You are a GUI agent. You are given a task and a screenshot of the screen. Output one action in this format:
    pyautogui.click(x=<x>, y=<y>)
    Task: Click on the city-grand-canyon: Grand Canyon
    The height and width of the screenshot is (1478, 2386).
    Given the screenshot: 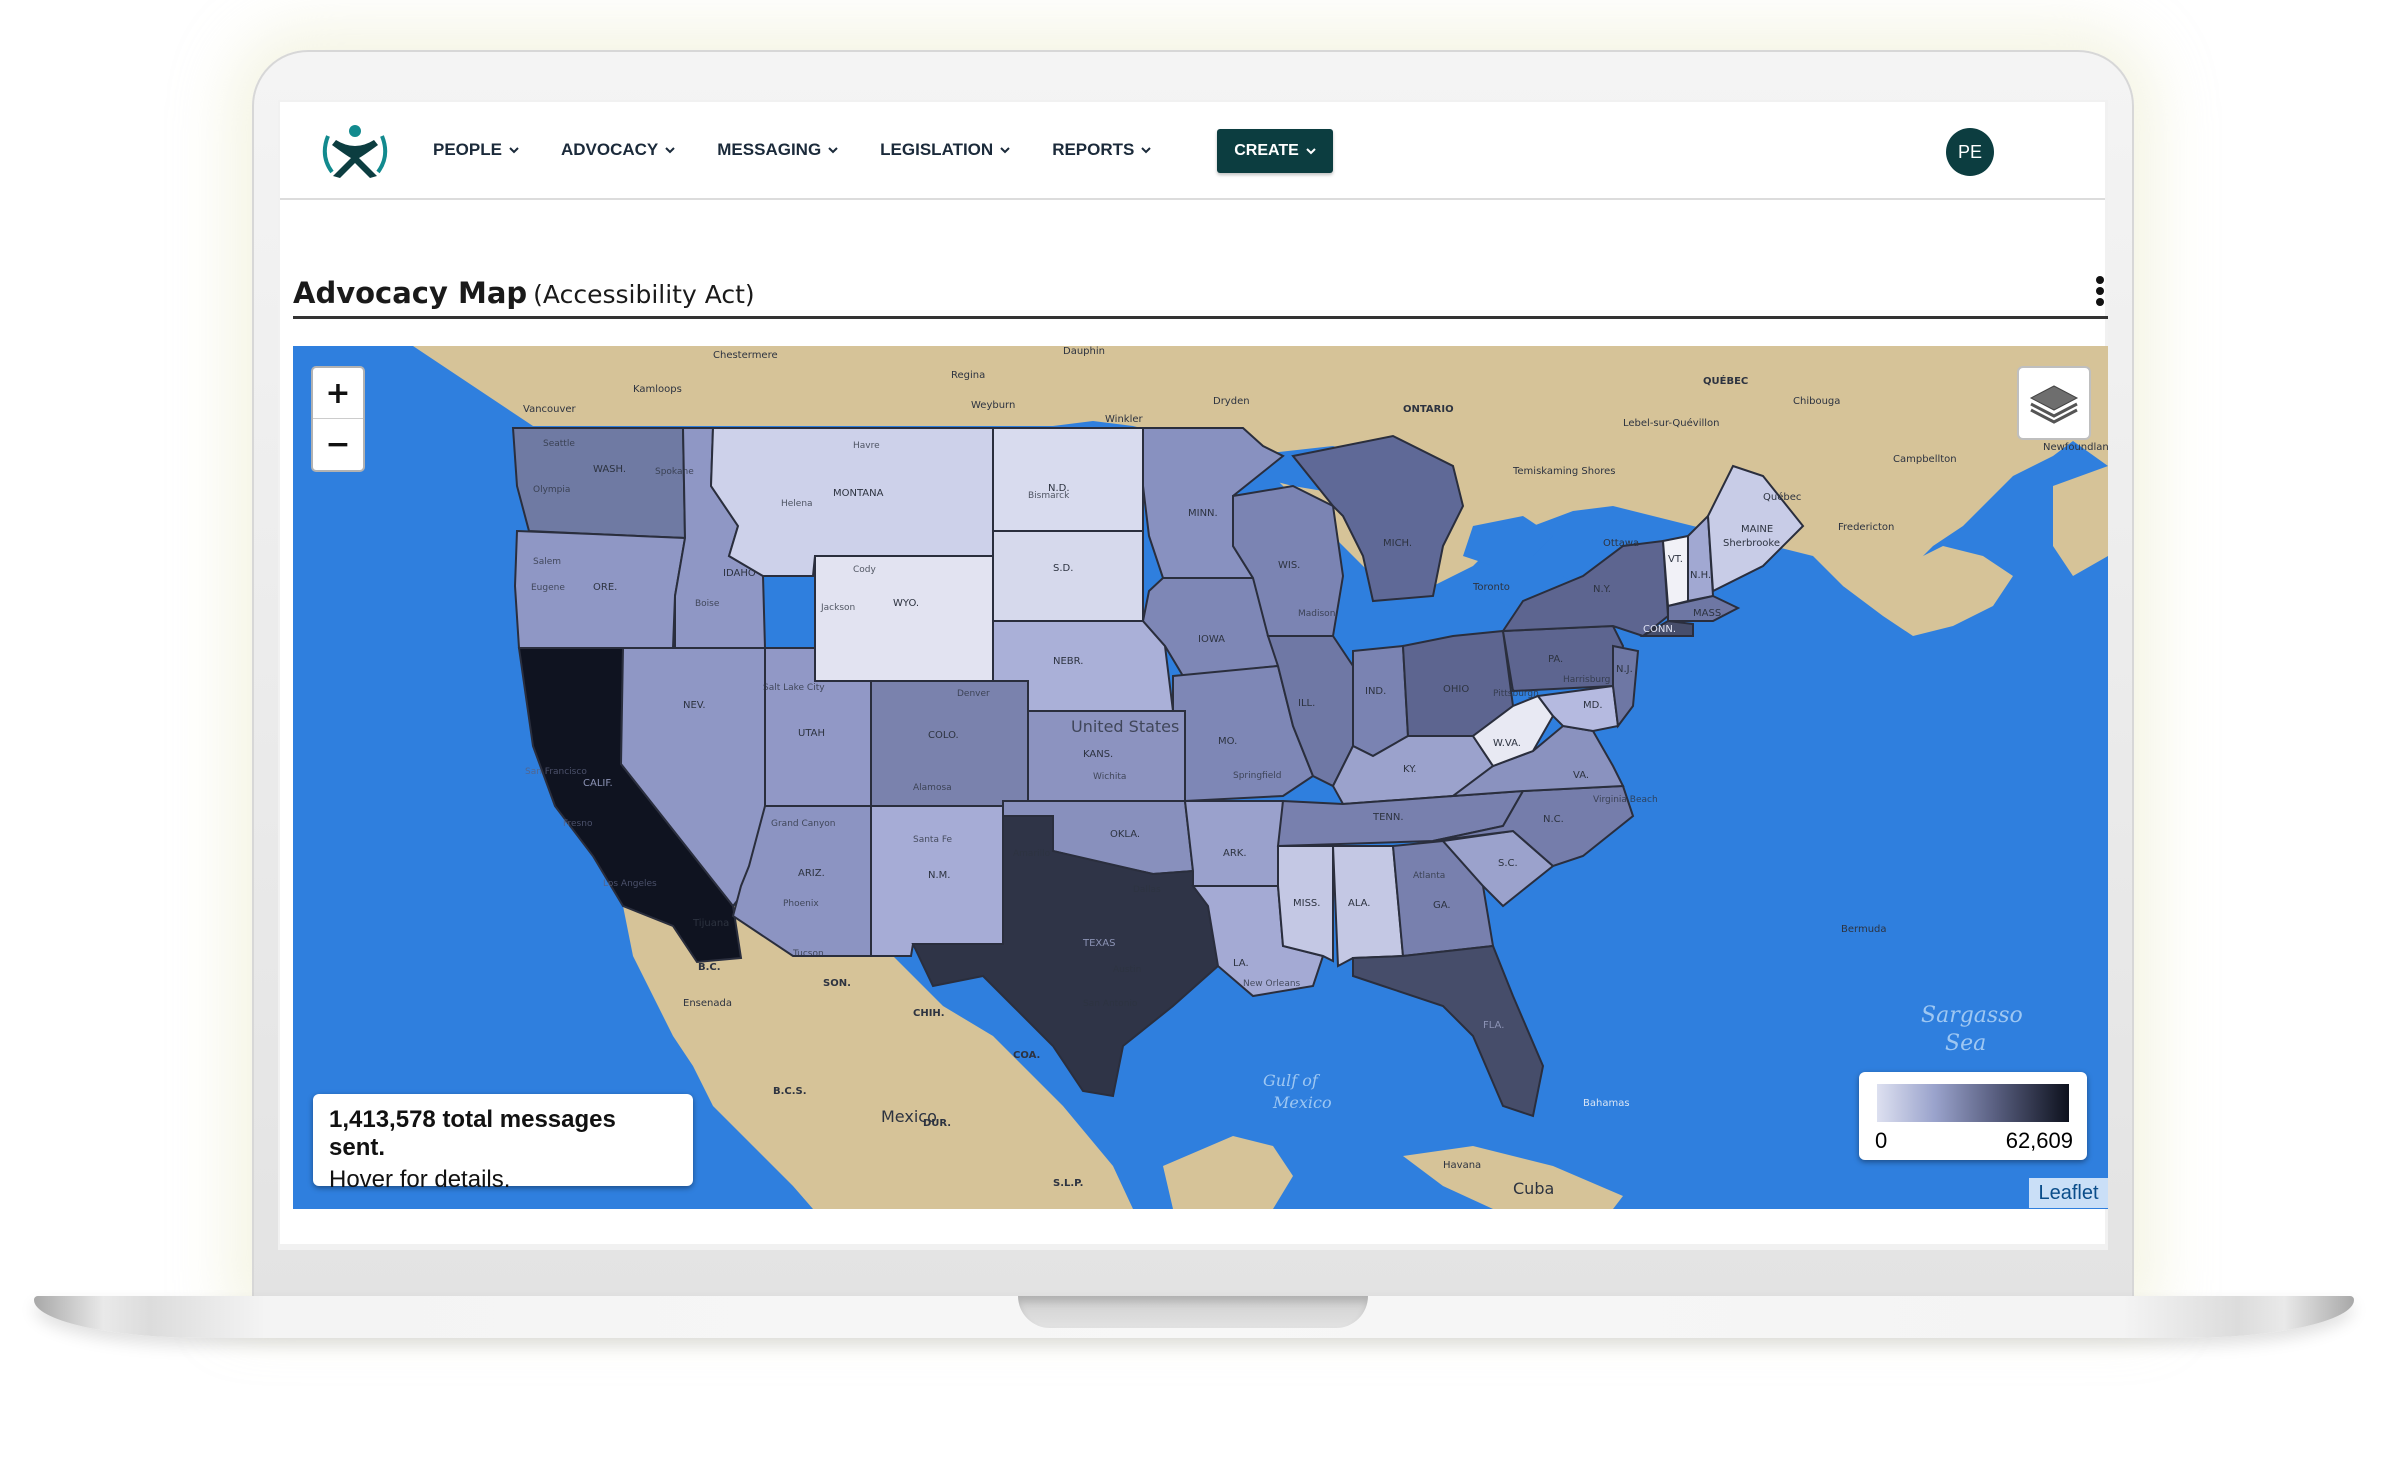 What is the action you would take?
    pyautogui.click(x=803, y=824)
    